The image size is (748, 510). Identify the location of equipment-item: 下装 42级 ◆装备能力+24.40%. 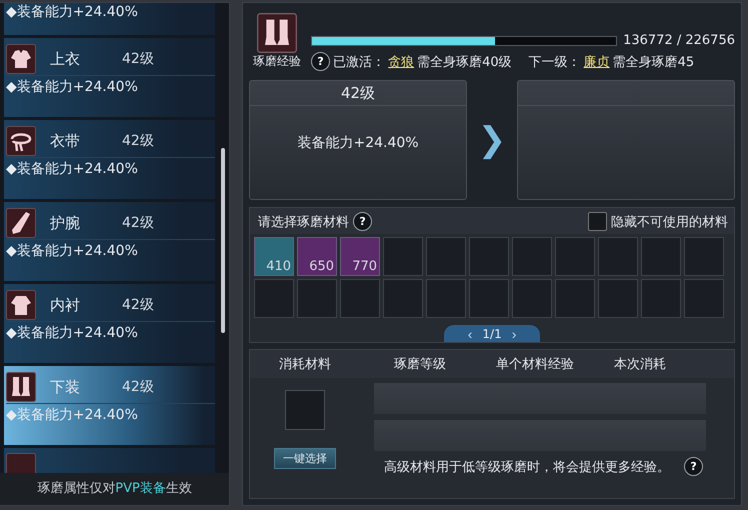
(110, 405).